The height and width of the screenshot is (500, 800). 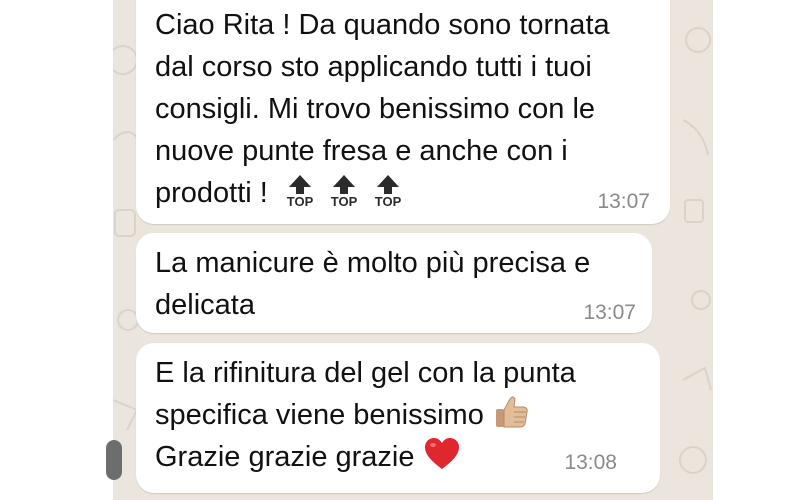 What do you see at coordinates (382, 25) in the screenshot?
I see `message-text-line: Ciao Rita ! Da quando sono tornata` at bounding box center [382, 25].